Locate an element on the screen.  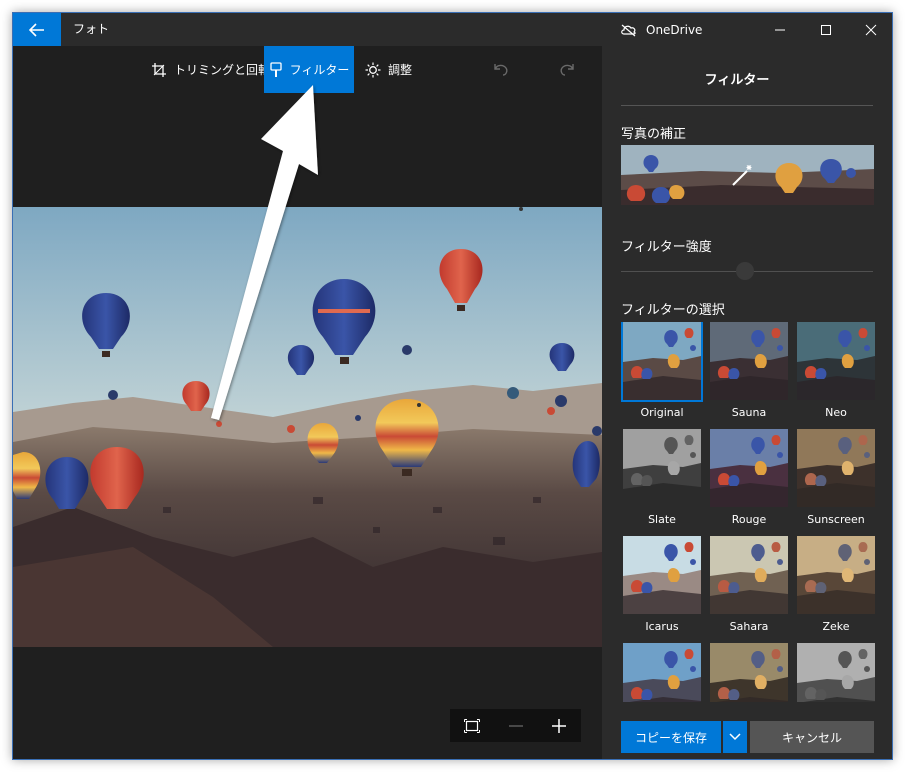
undo-icon is located at coordinates (501, 70).